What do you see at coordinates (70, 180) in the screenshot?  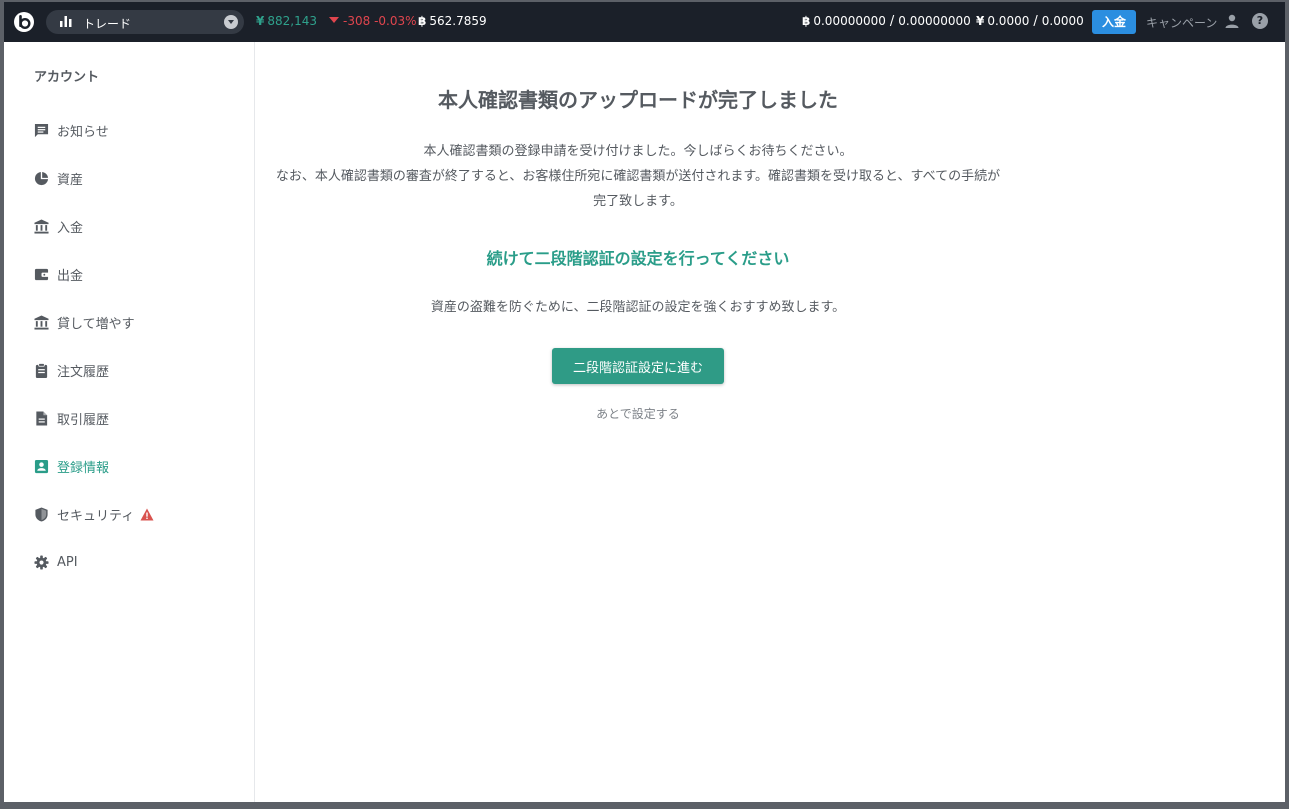 I see `sidebar-item-label: 資産` at bounding box center [70, 180].